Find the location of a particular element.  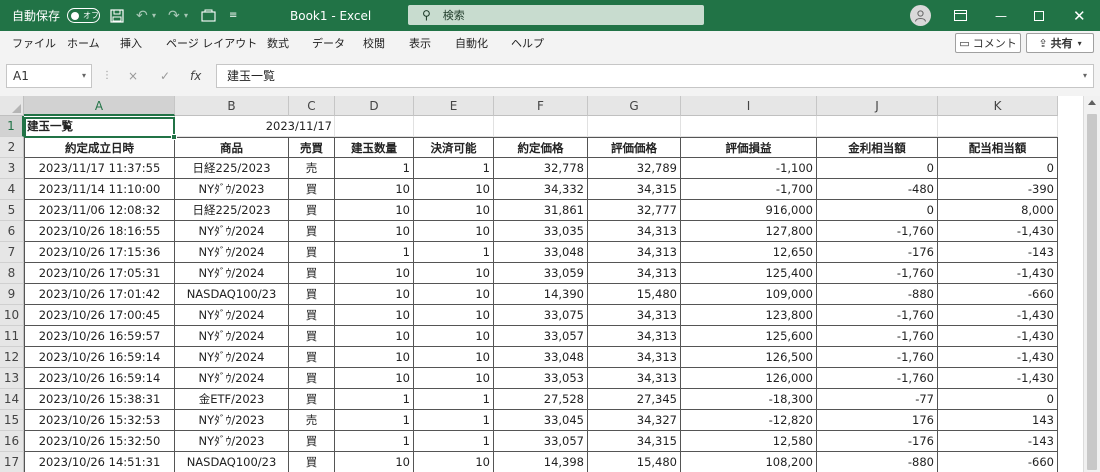

table-cell: 33,035 is located at coordinates (541, 231).